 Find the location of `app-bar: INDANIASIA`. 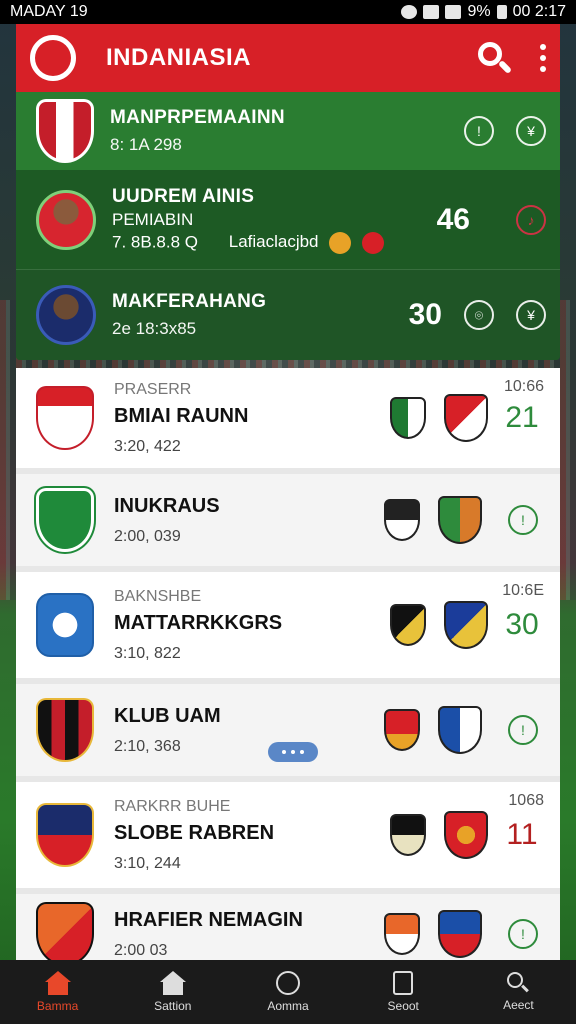

app-bar: INDANIASIA is located at coordinates (288, 58).